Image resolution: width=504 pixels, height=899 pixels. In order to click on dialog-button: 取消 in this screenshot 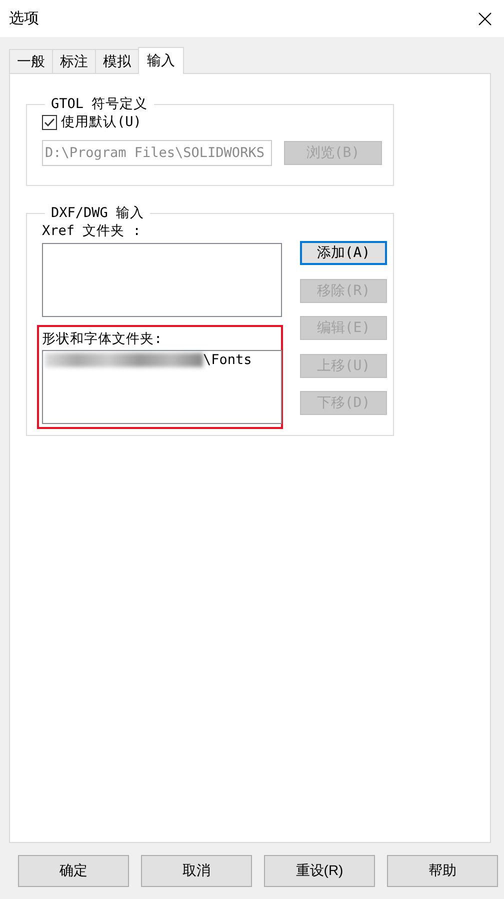, I will do `click(196, 871)`.